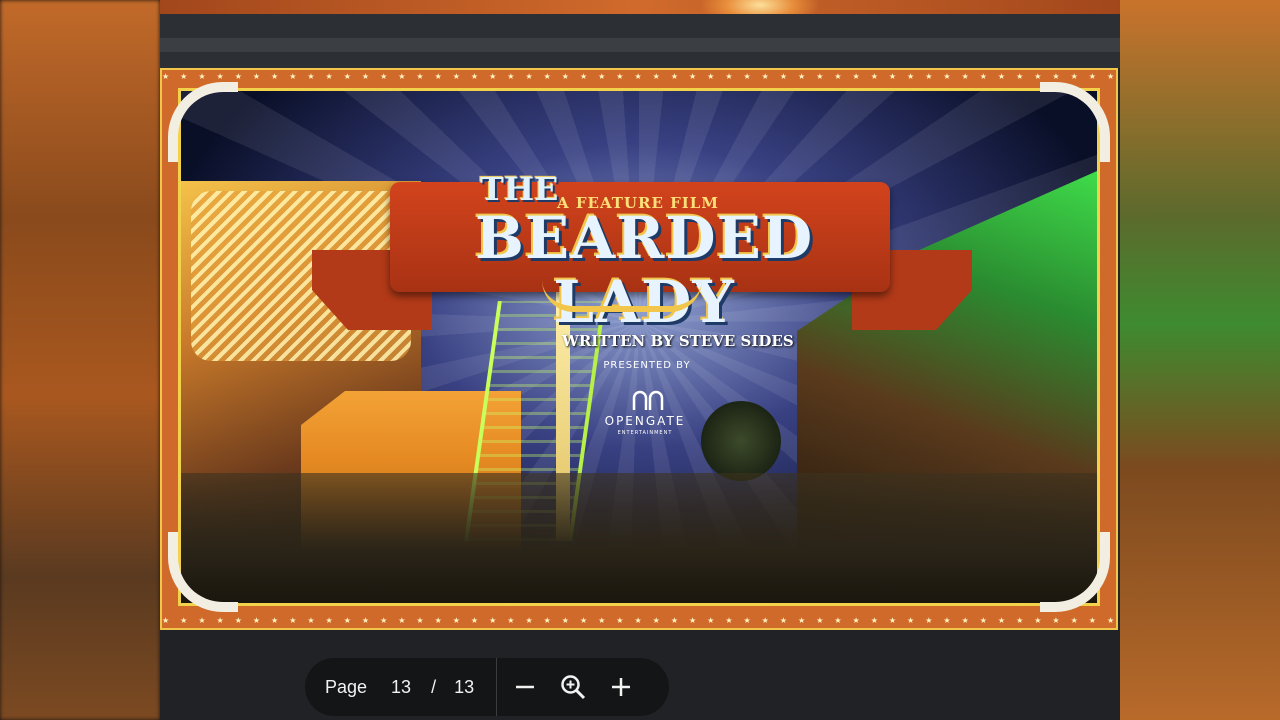 The image size is (1280, 720). What do you see at coordinates (645, 433) in the screenshot?
I see `company-tagline: ENTERTAINMENT` at bounding box center [645, 433].